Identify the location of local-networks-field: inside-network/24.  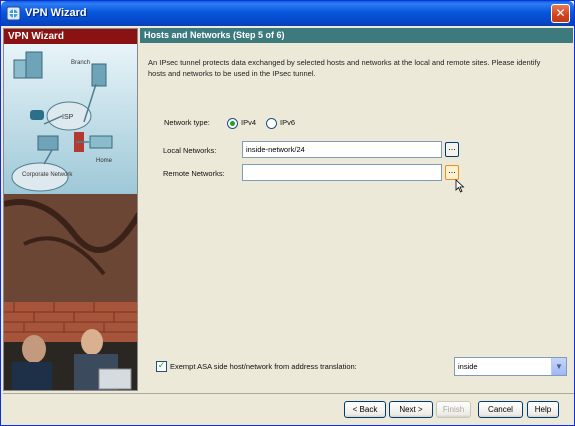
(342, 149).